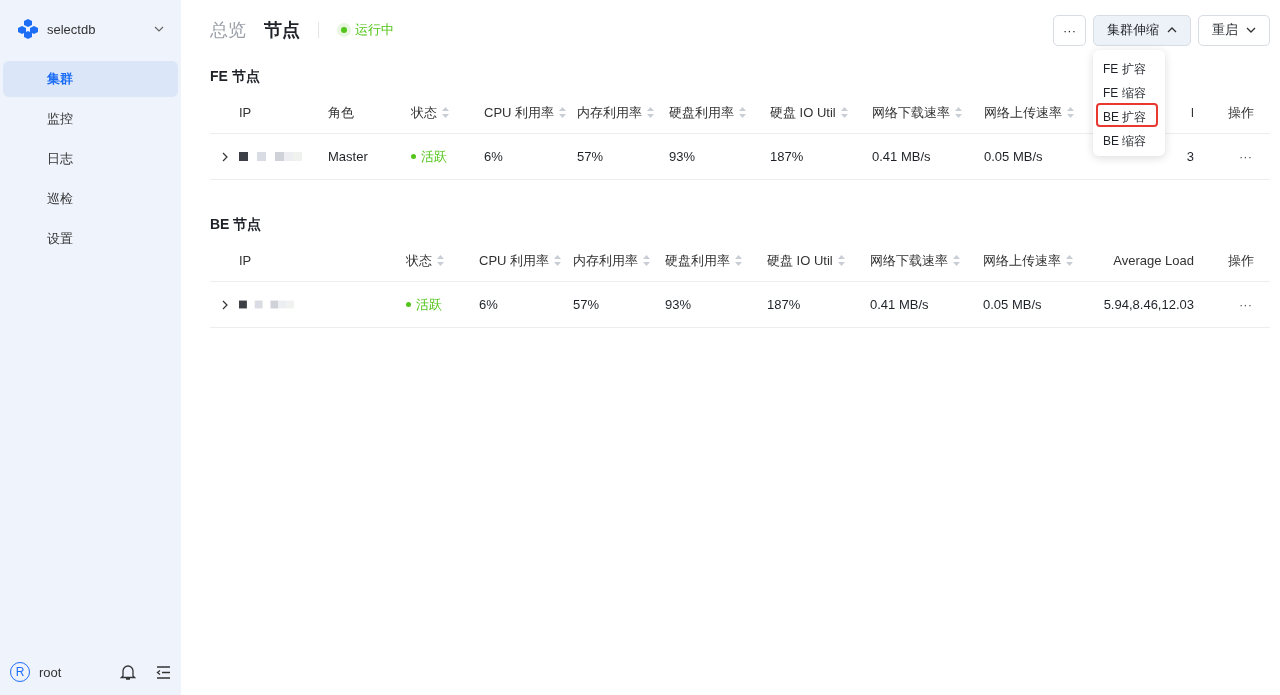 Image resolution: width=1280 pixels, height=695 pixels. What do you see at coordinates (159, 29) in the screenshot?
I see `chevron-down-icon` at bounding box center [159, 29].